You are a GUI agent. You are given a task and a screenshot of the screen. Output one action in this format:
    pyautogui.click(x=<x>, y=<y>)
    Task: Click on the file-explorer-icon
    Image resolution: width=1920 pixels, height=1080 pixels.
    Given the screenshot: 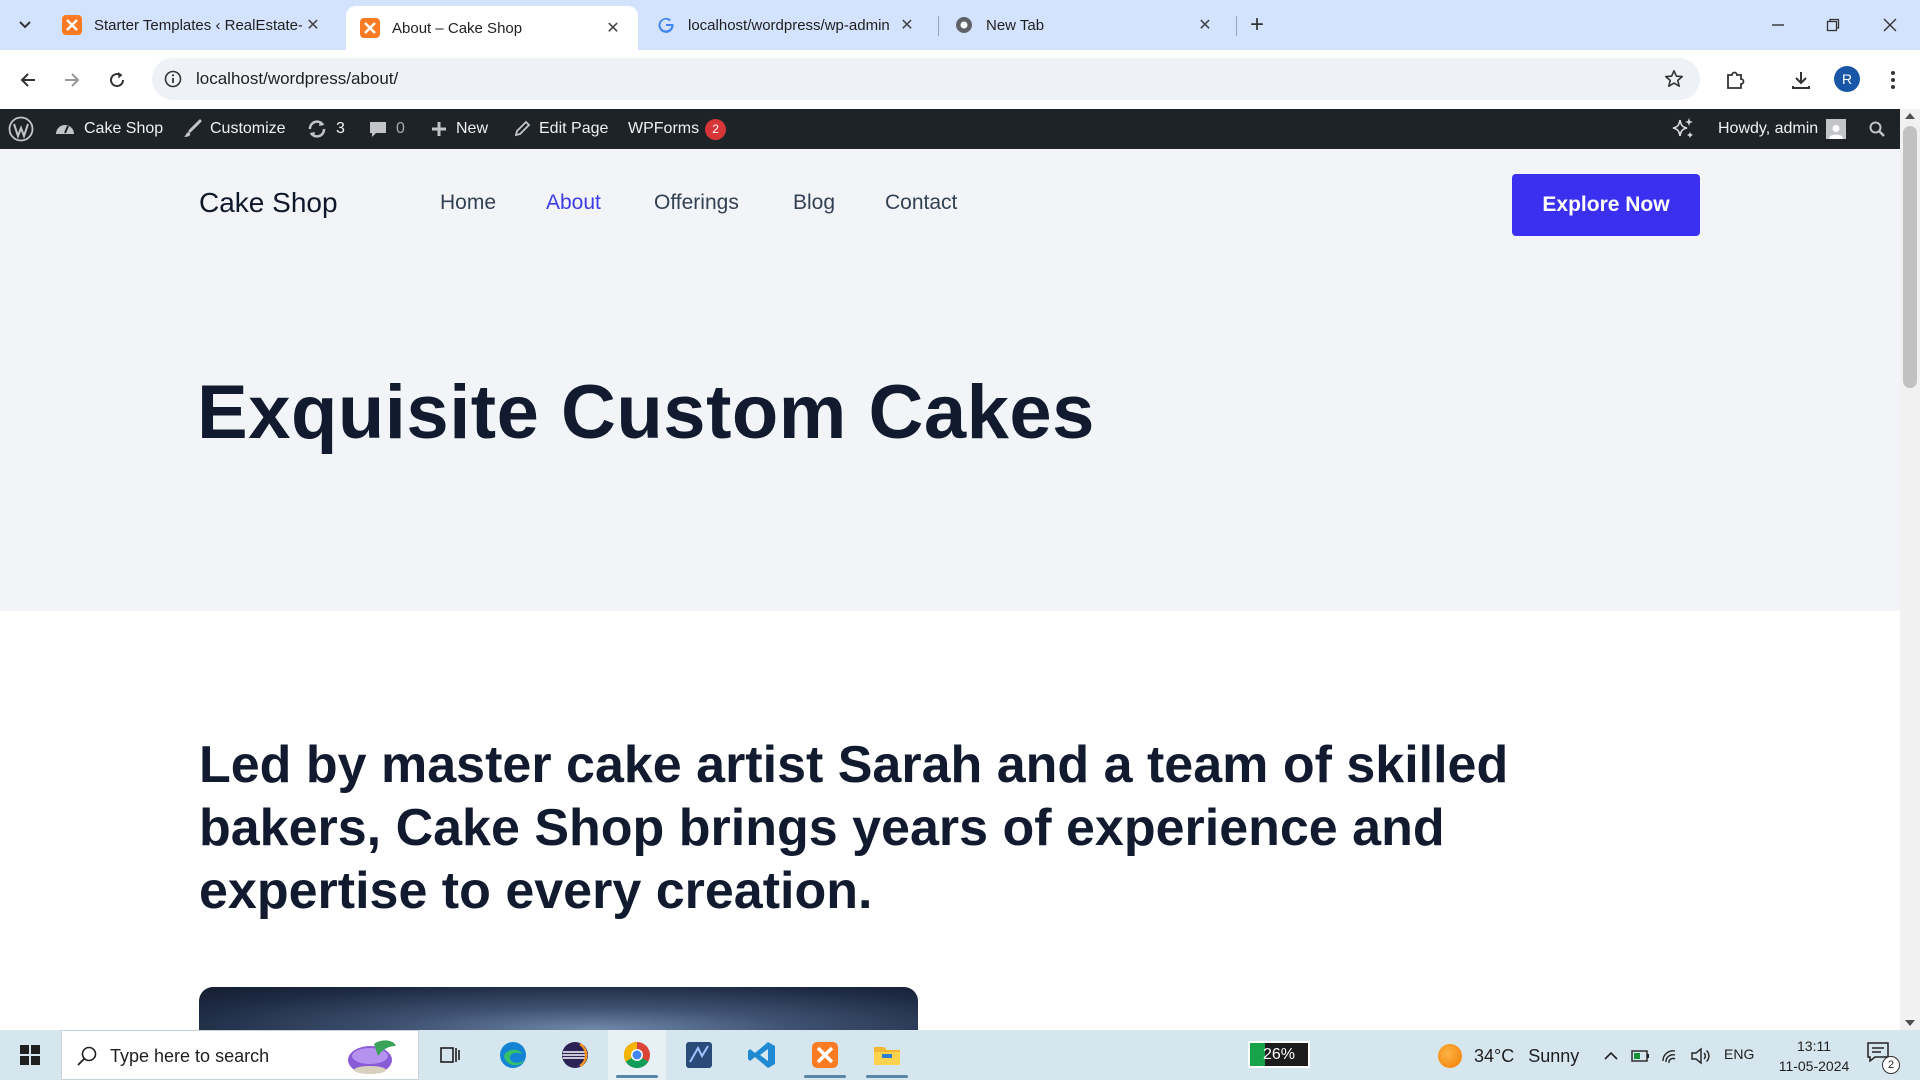 What is the action you would take?
    pyautogui.click(x=887, y=1056)
    